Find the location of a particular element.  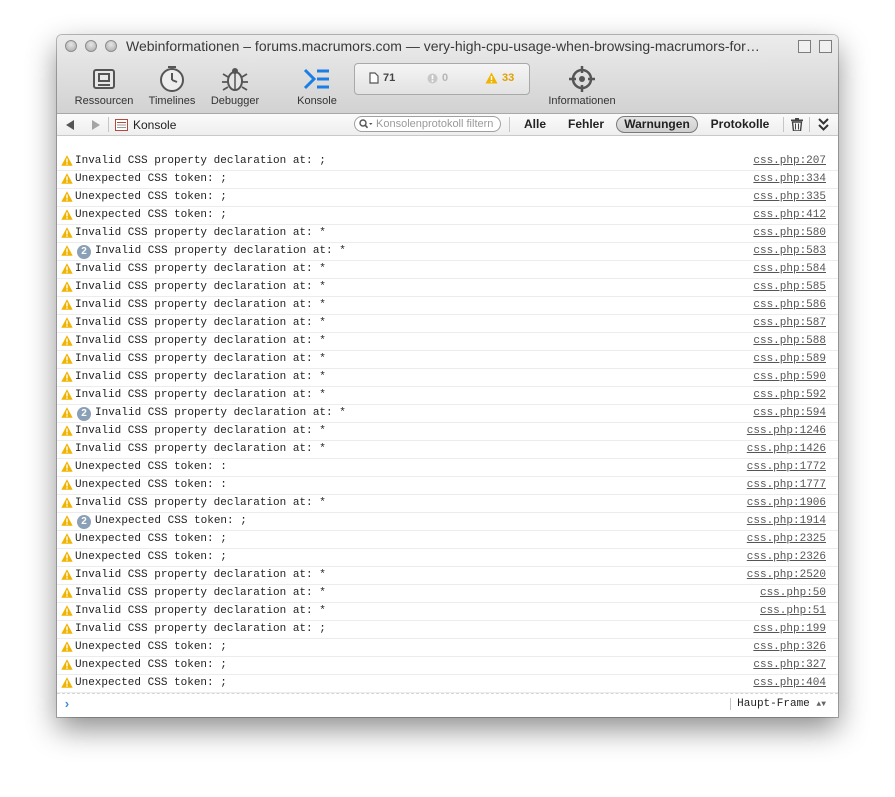

source-link: css.php:2326 is located at coordinates (786, 557).